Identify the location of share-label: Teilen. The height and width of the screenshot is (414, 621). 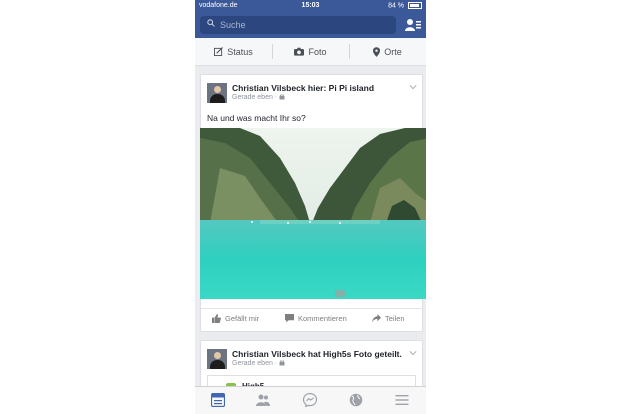
(395, 318).